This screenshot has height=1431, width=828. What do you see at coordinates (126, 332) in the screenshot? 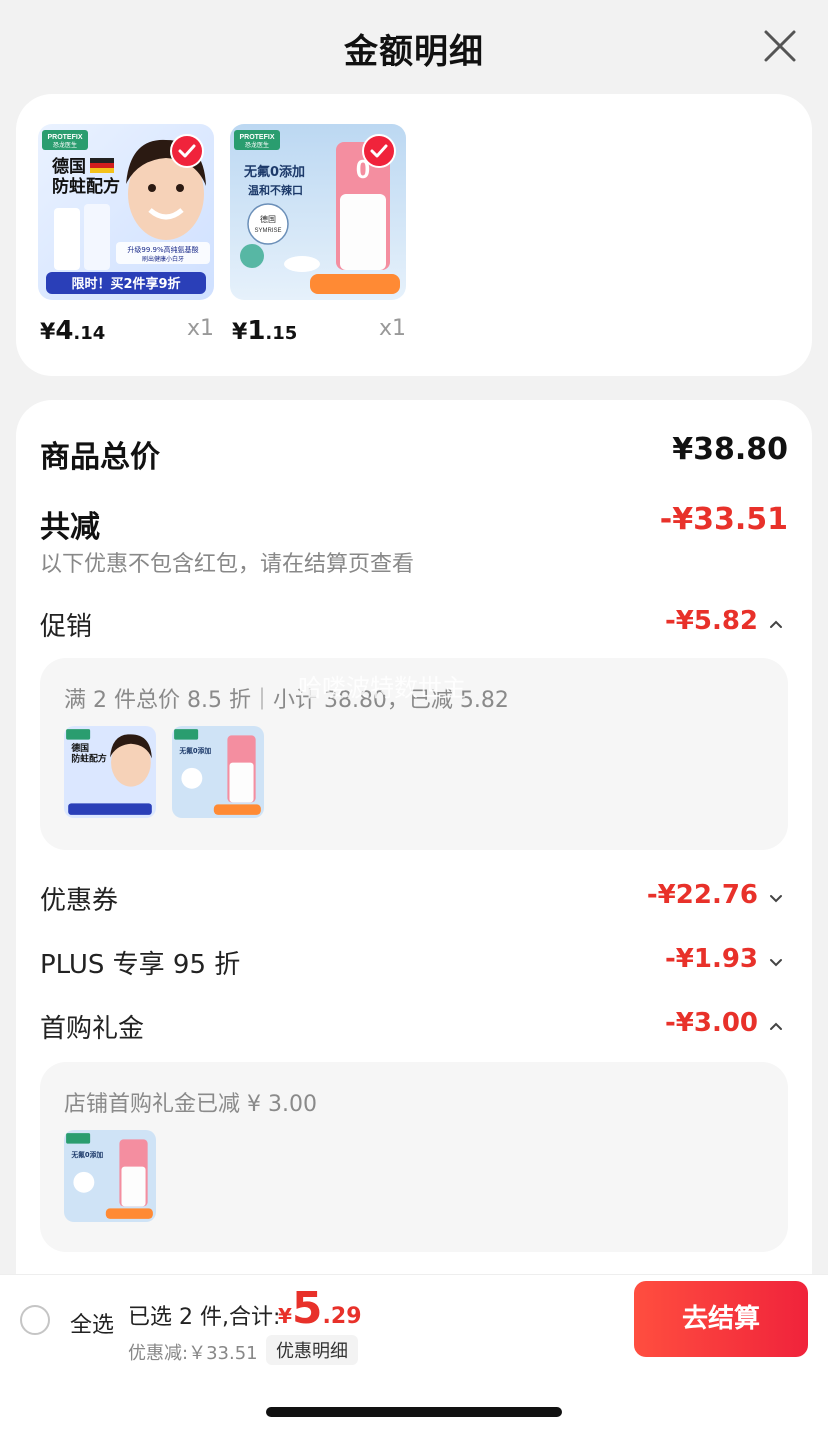
I see `product-price-row: ¥4.14 x1` at bounding box center [126, 332].